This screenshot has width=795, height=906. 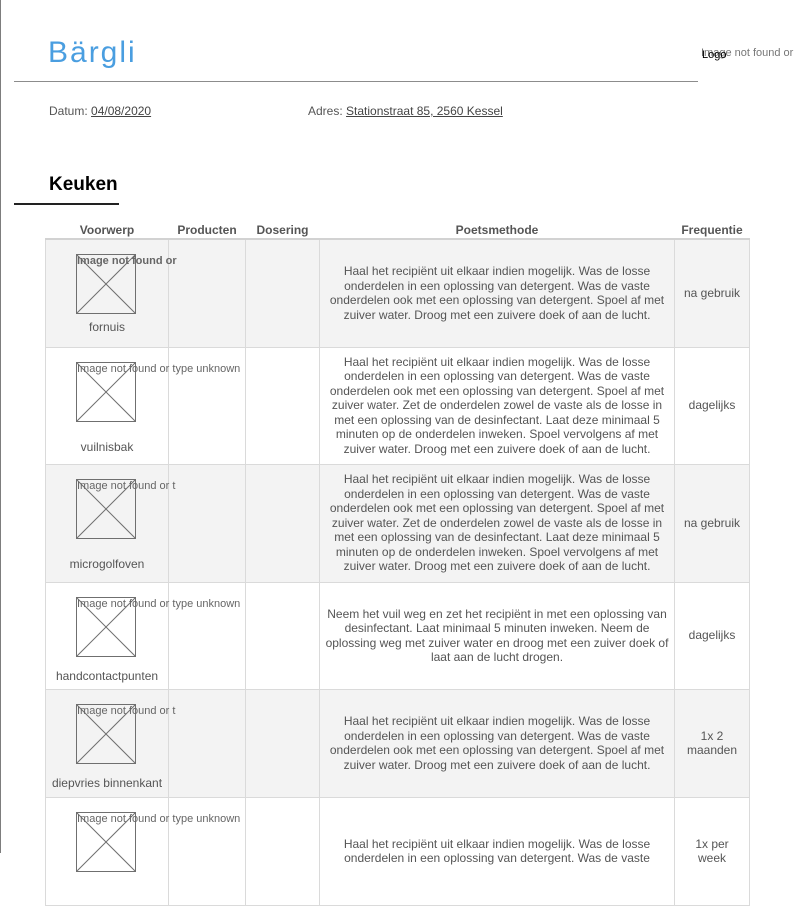 What do you see at coordinates (107, 231) in the screenshot?
I see `column-header: Voorwerp` at bounding box center [107, 231].